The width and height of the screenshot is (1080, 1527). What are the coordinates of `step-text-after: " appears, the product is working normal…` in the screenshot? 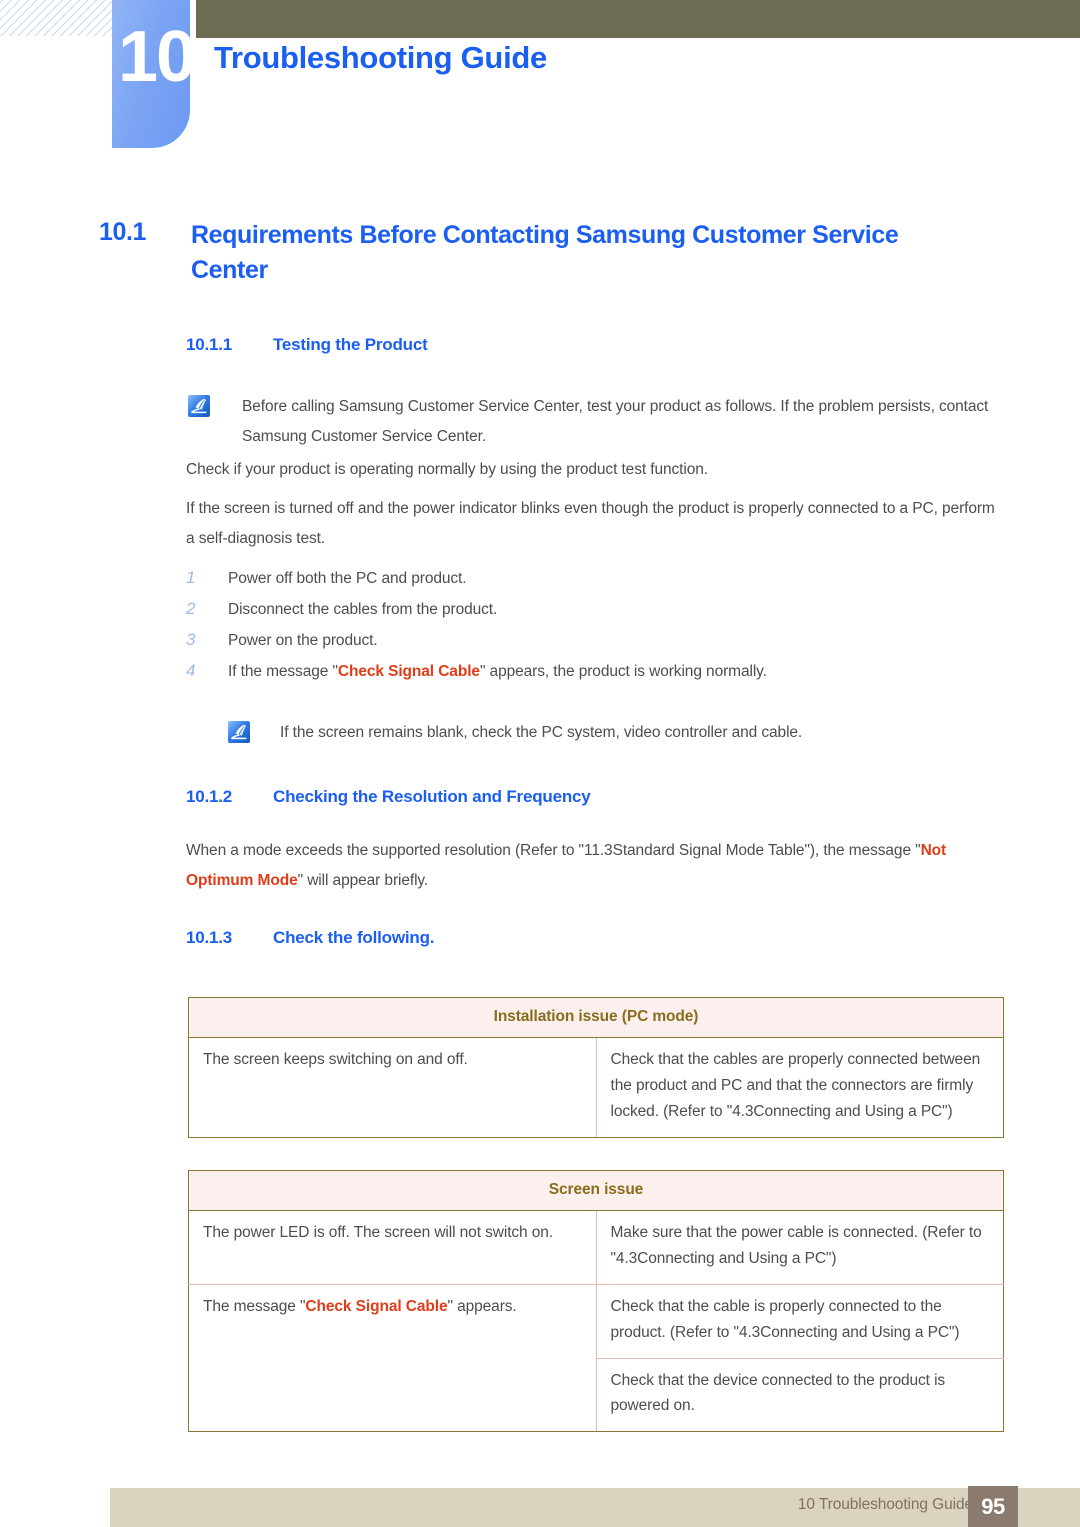 It's located at (623, 671).